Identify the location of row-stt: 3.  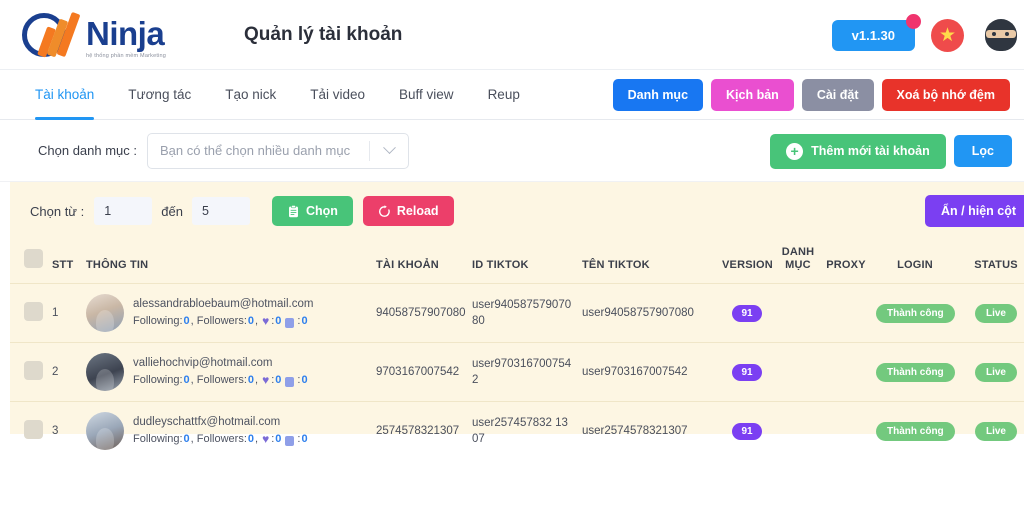
(65, 431).